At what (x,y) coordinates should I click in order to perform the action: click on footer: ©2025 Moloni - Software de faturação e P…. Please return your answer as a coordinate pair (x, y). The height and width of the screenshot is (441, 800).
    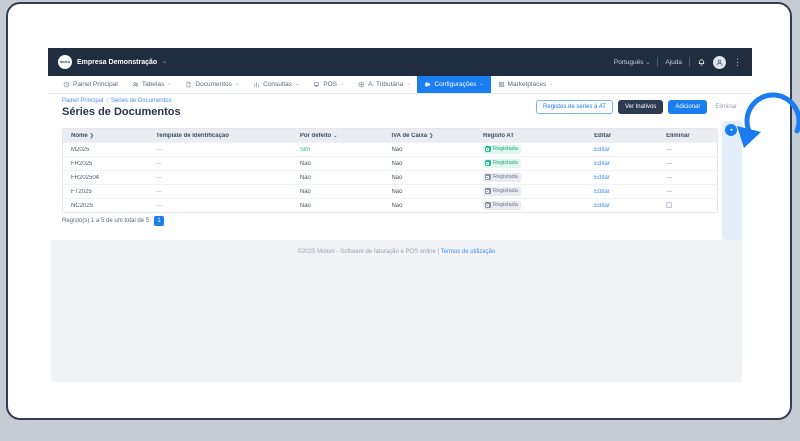
    Looking at the image, I should click on (396, 252).